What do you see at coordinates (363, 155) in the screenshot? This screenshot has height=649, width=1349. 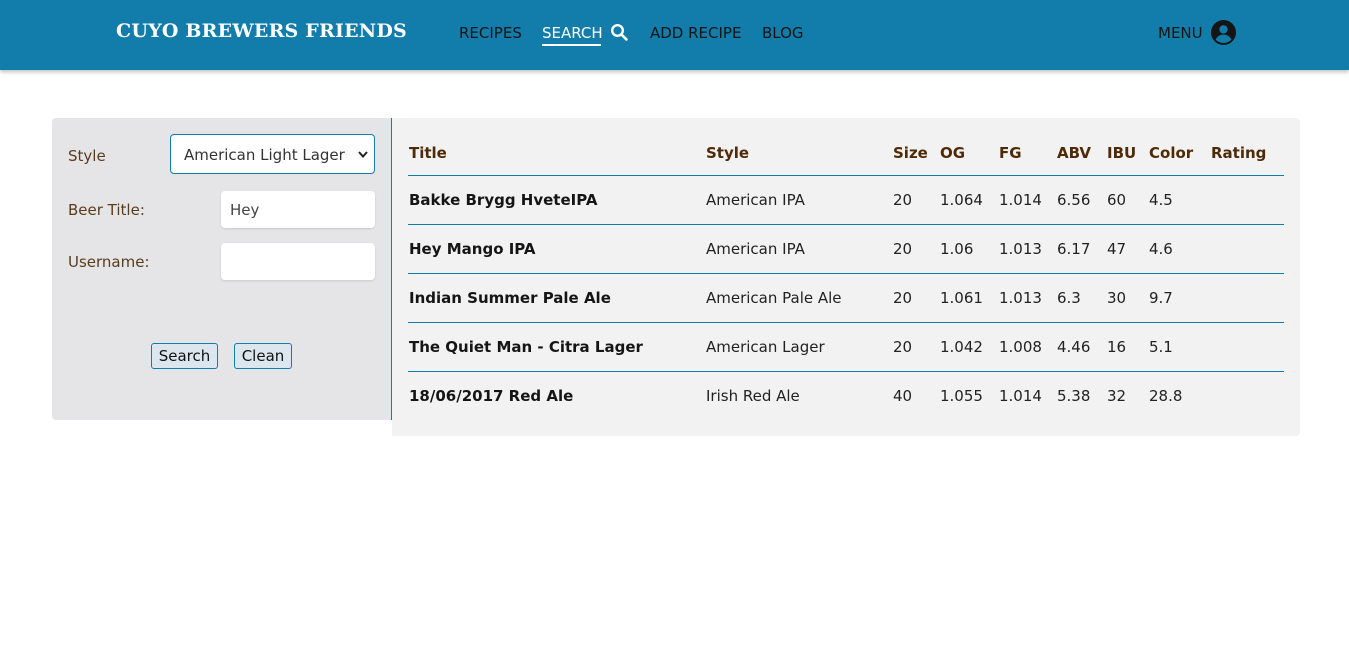 I see `chevron-down-icon` at bounding box center [363, 155].